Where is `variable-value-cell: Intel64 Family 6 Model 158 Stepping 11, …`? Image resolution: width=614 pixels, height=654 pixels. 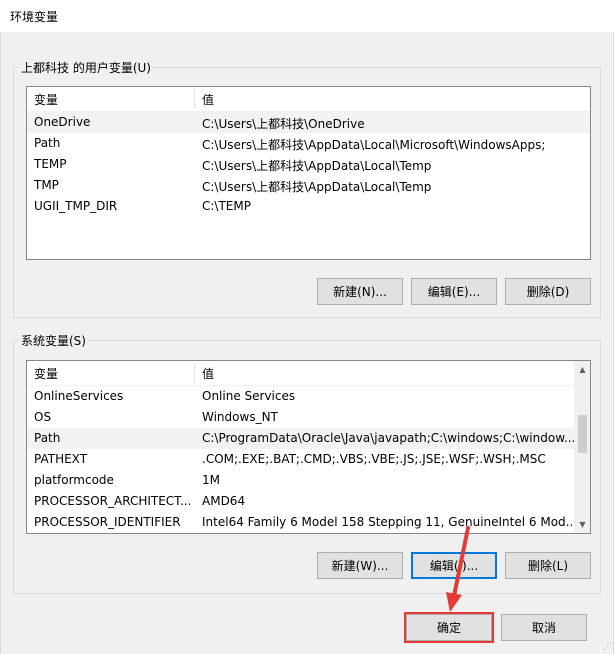
variable-value-cell: Intel64 Family 6 Model 158 Stepping 11, … is located at coordinates (388, 522).